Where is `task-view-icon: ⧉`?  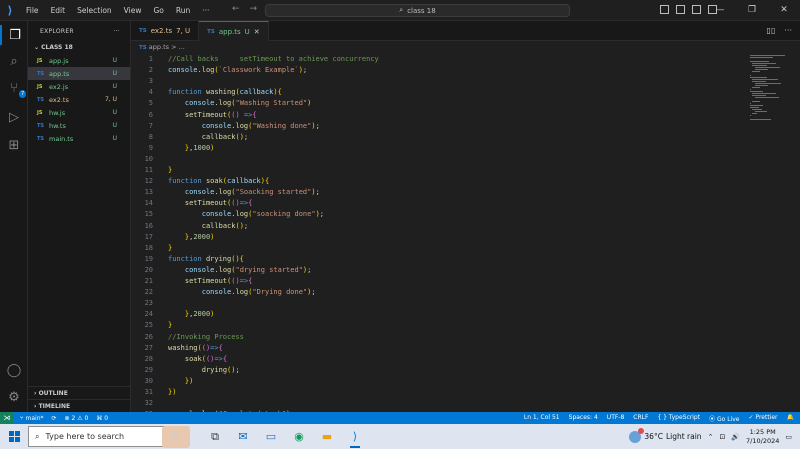
task-view-icon: ⧉ is located at coordinates (215, 437).